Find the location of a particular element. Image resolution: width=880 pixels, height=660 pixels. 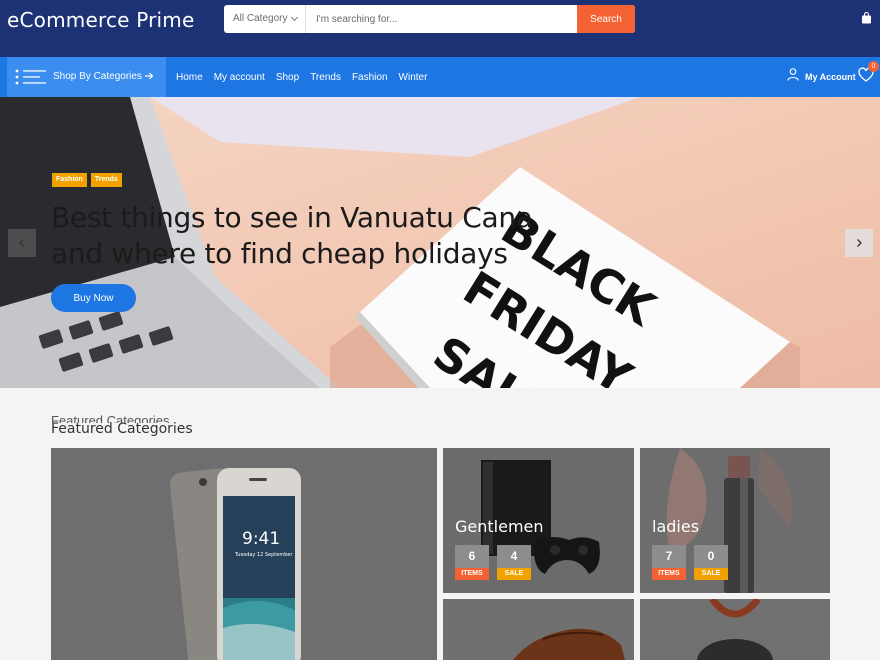

search-category-label: All Category is located at coordinates (260, 18).